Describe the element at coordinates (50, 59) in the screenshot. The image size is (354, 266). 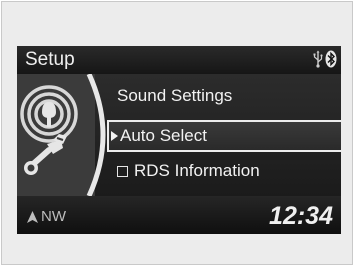
I see `screen-title: Setup` at that location.